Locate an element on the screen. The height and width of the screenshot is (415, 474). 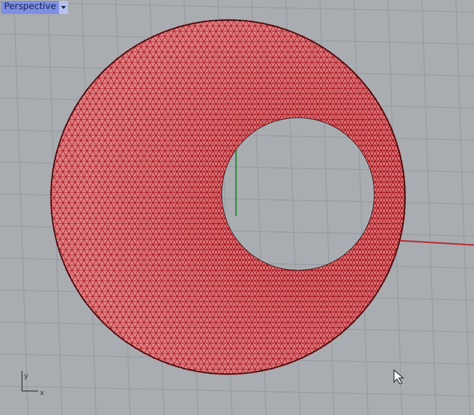
dropdown-button is located at coordinates (63, 7).